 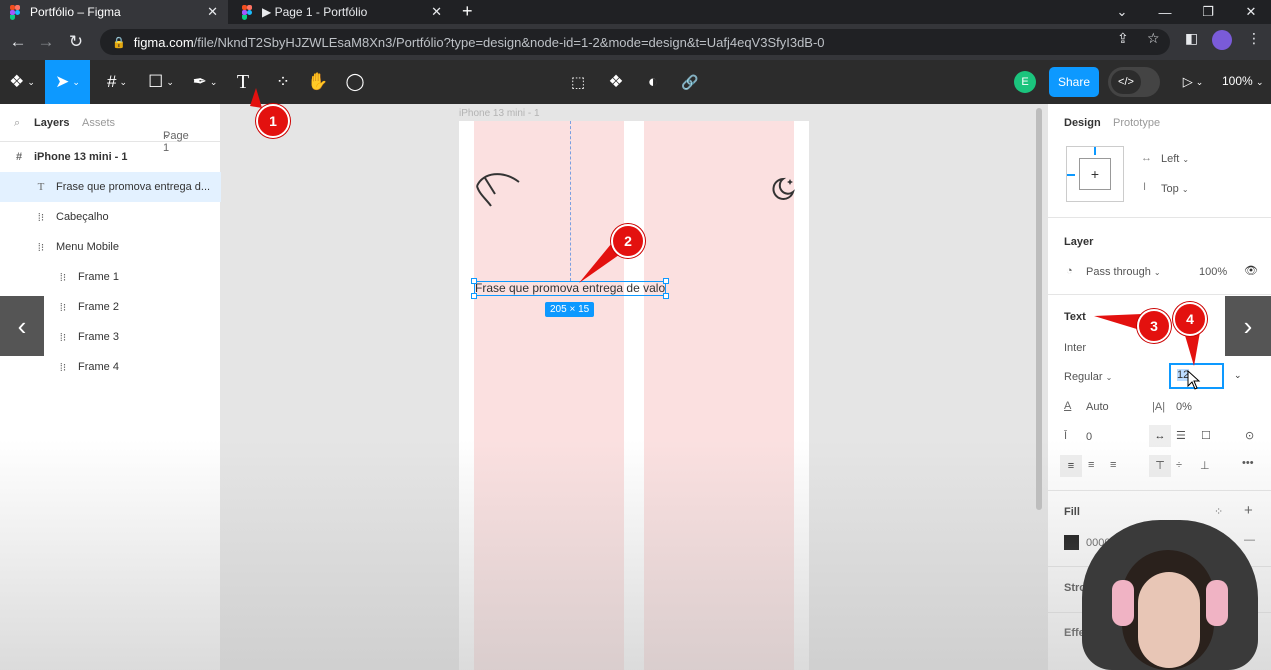 I want to click on frame-icon: #, so click(x=111, y=81).